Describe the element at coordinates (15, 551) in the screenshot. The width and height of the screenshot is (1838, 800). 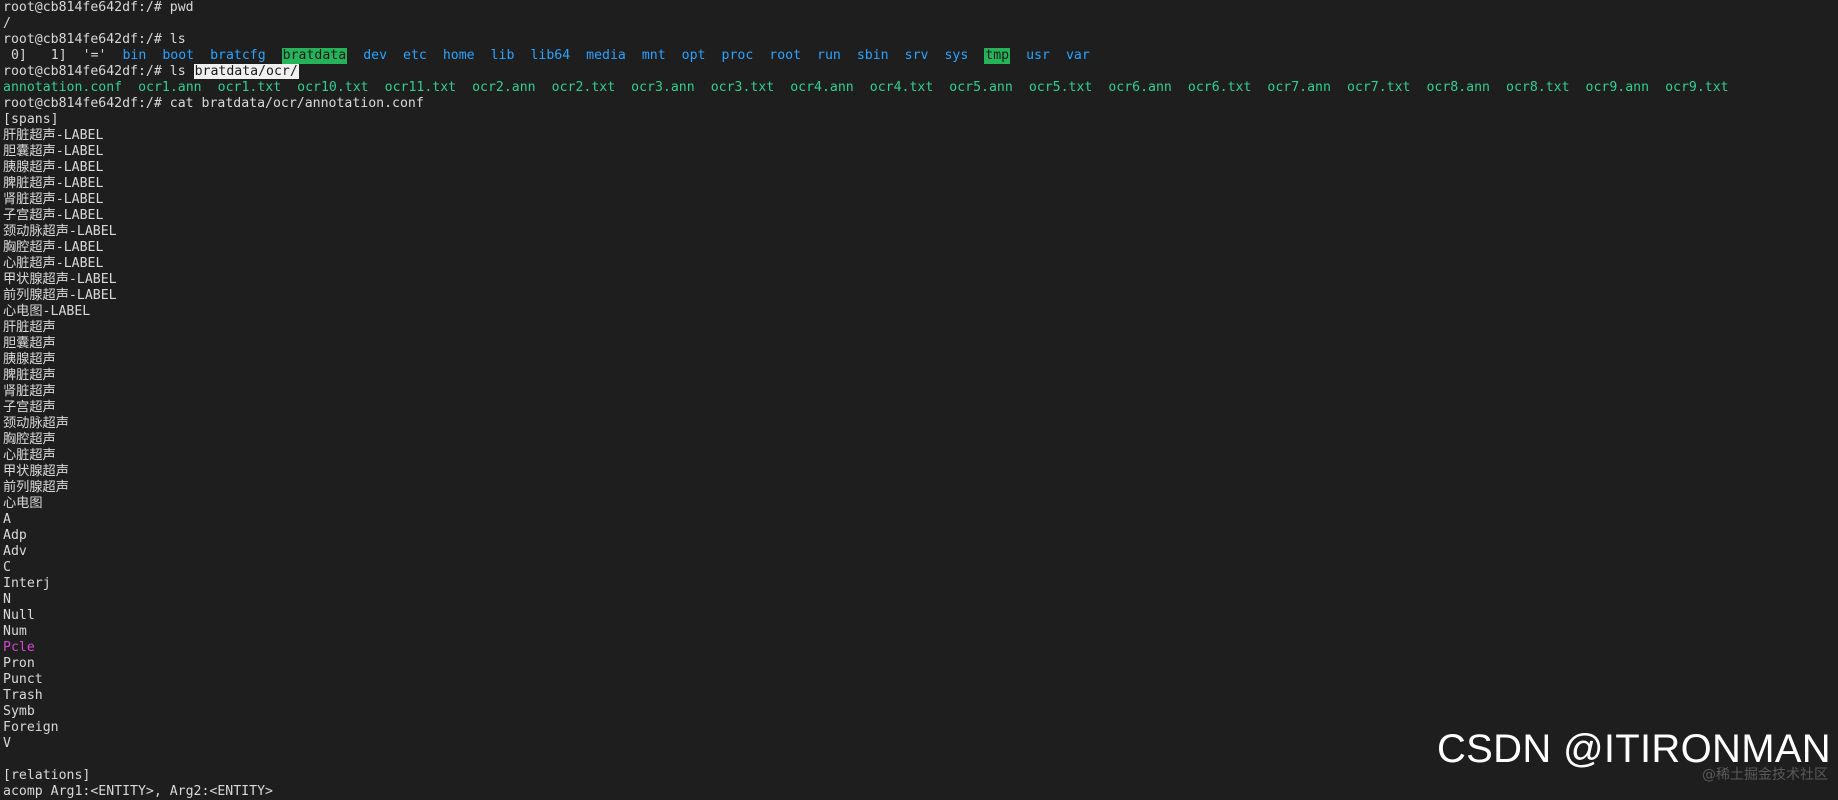
I see `span-entry: Adv` at that location.